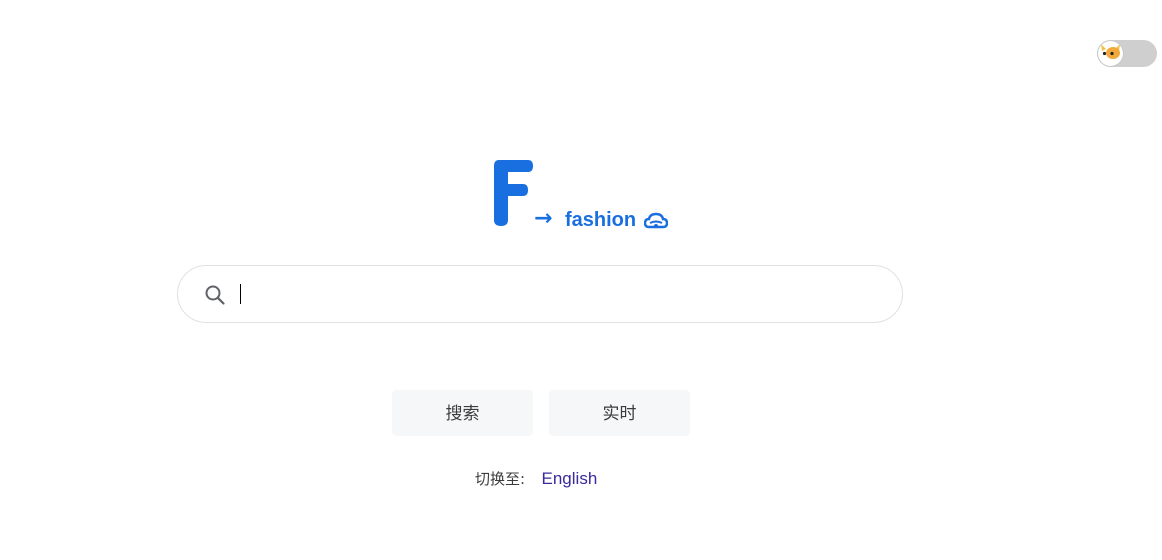 This screenshot has height=560, width=1162. I want to click on logo-letter-f, so click(513, 193).